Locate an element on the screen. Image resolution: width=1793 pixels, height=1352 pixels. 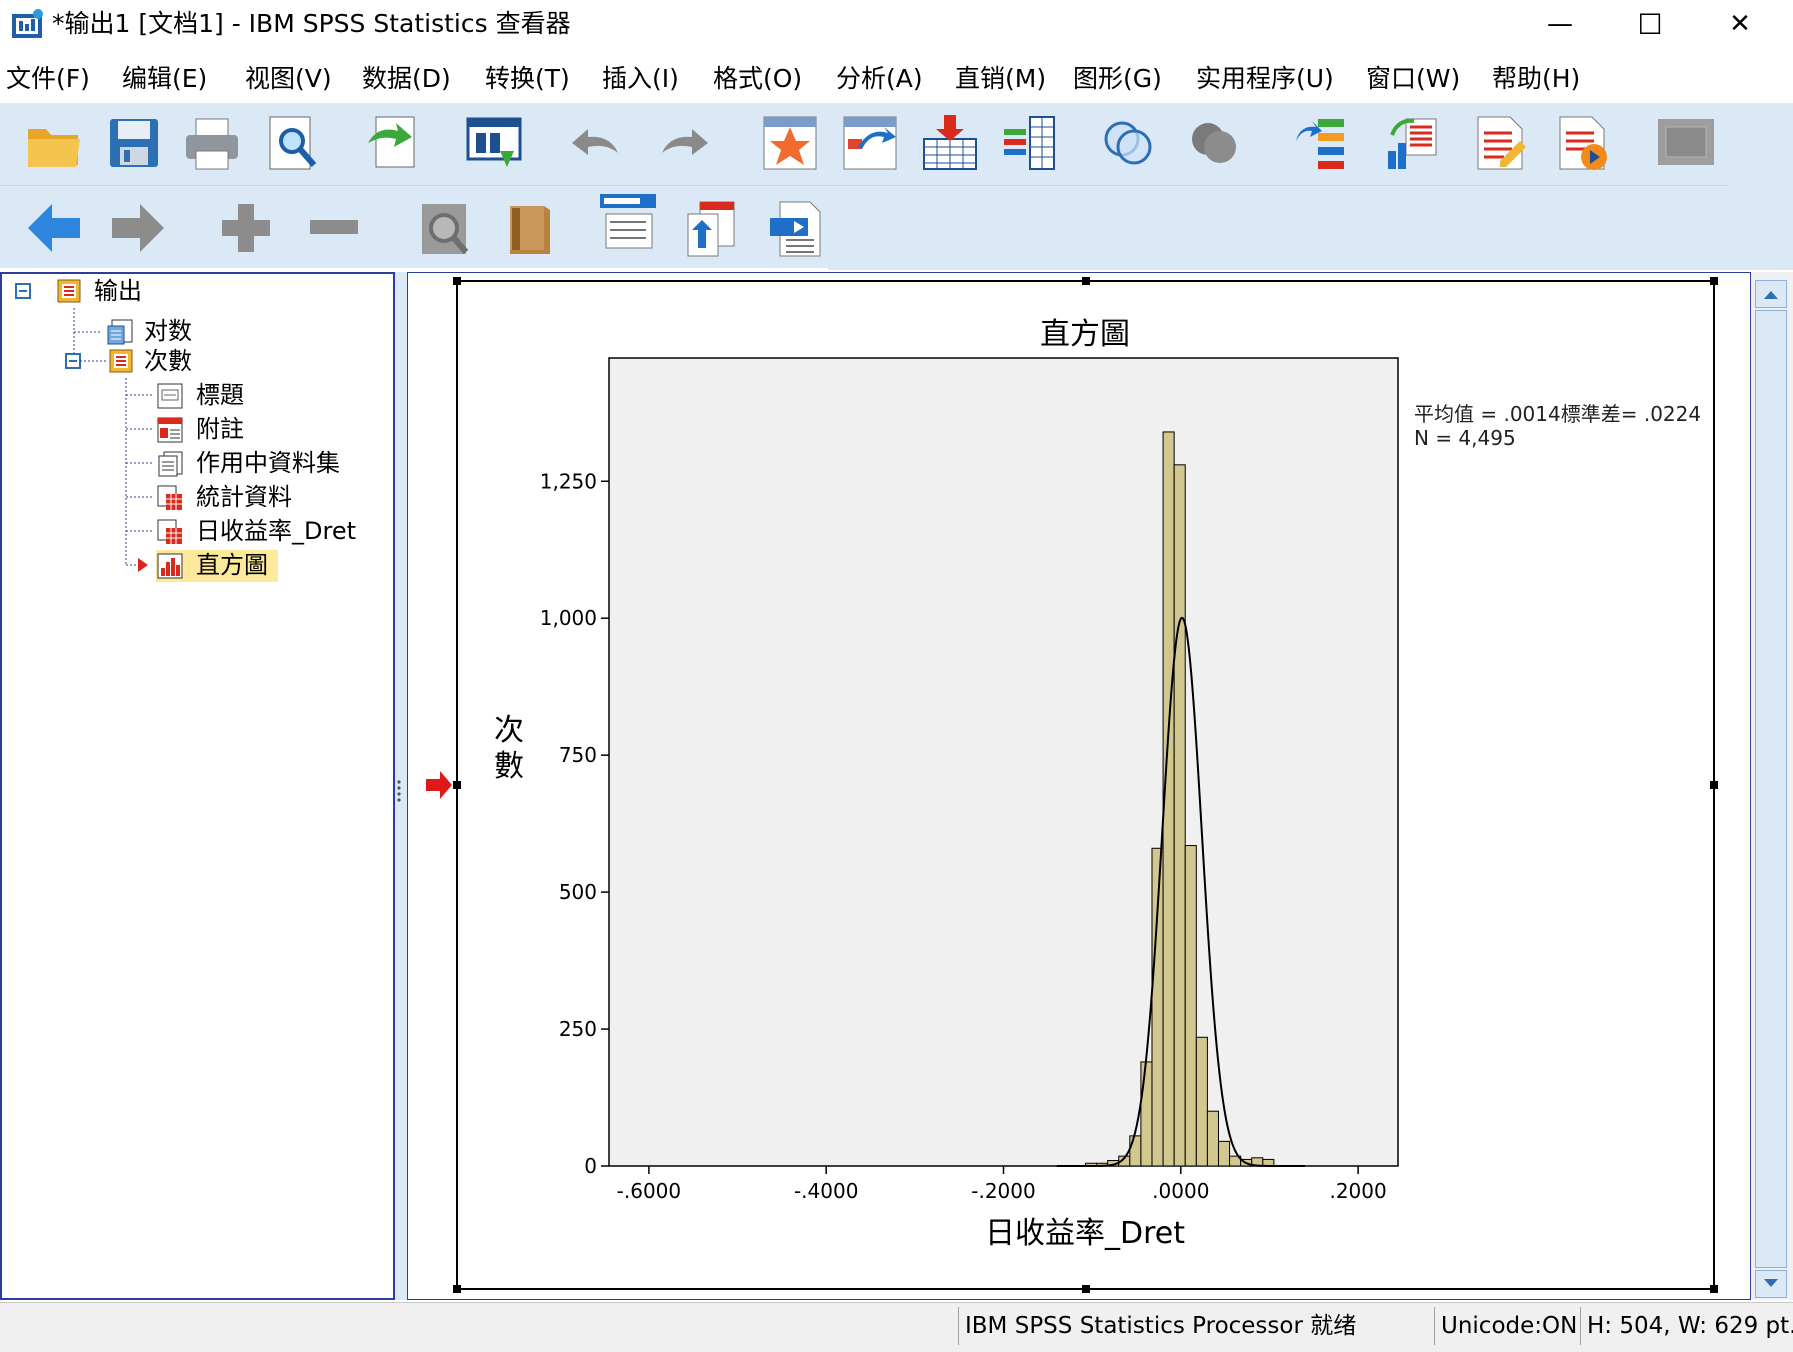
export-icon is located at coordinates (392, 143).